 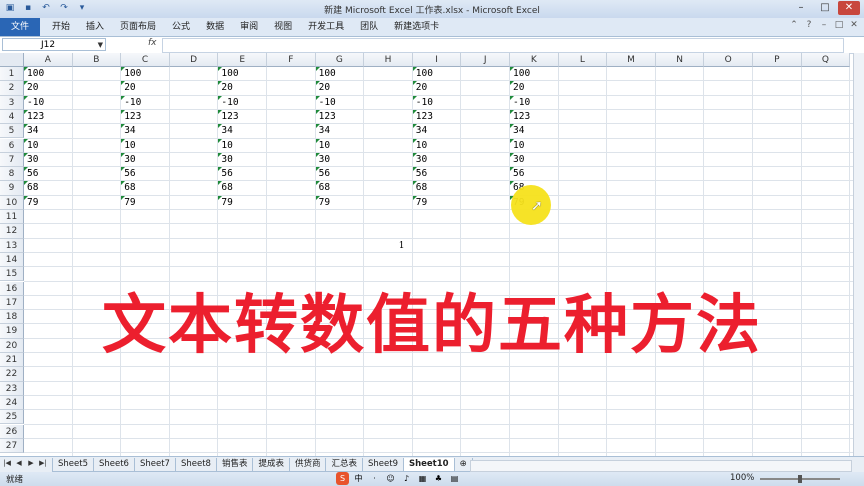 I want to click on tab-developer: 开发工具, so click(x=326, y=27).